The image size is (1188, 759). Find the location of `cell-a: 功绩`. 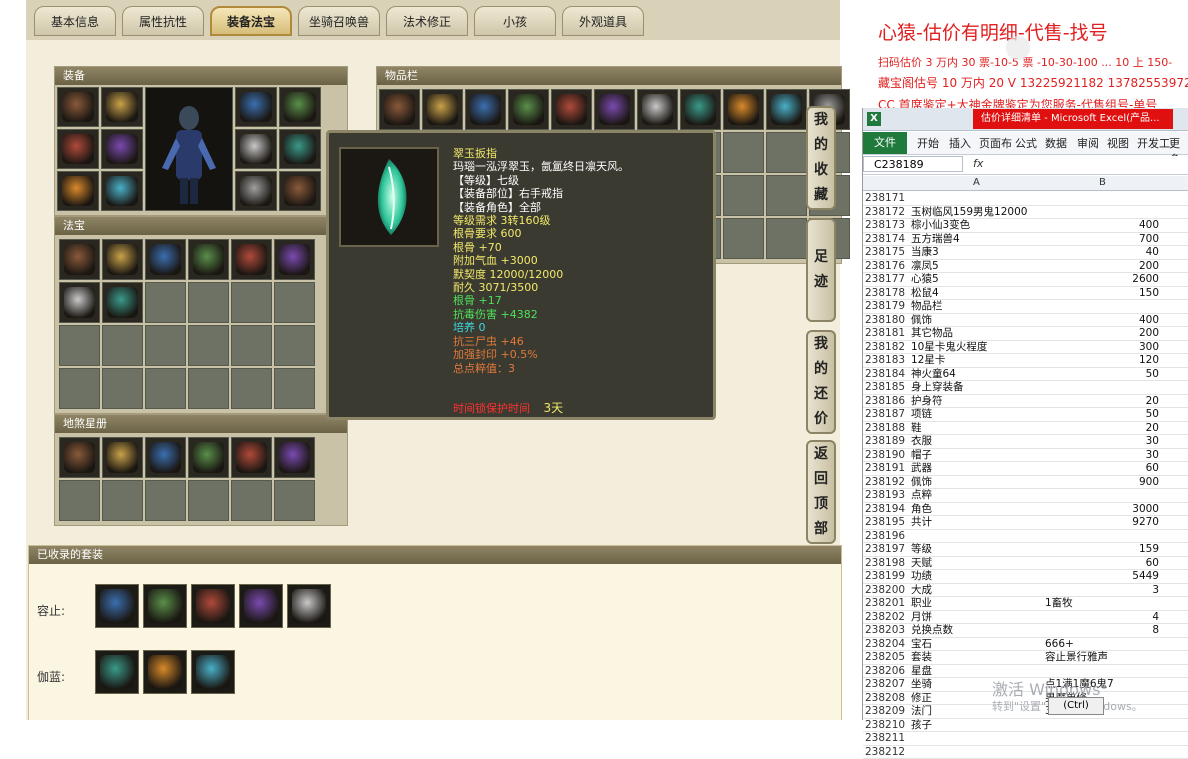

cell-a: 功绩 is located at coordinates (921, 576).